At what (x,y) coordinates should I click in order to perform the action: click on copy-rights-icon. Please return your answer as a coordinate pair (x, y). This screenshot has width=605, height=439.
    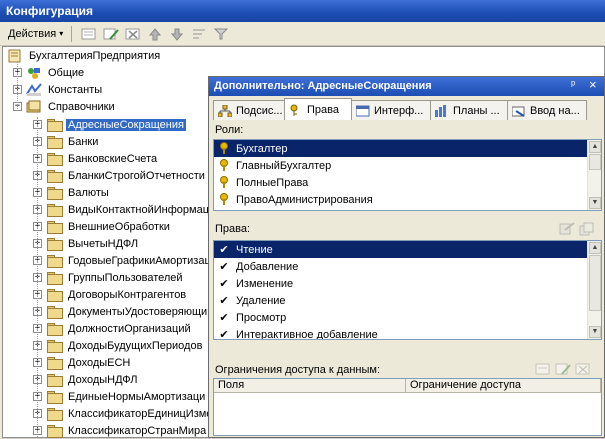
    Looking at the image, I should click on (587, 229).